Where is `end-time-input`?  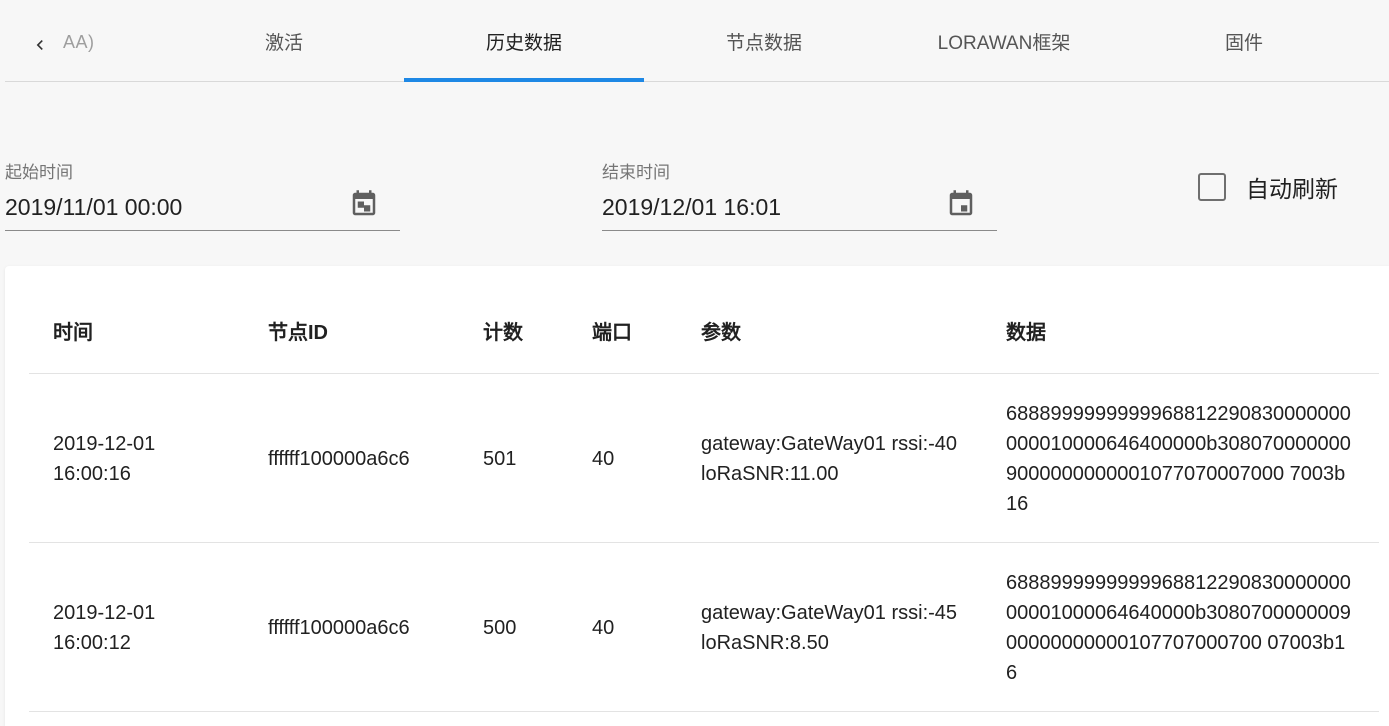
end-time-input is located at coordinates (767, 207).